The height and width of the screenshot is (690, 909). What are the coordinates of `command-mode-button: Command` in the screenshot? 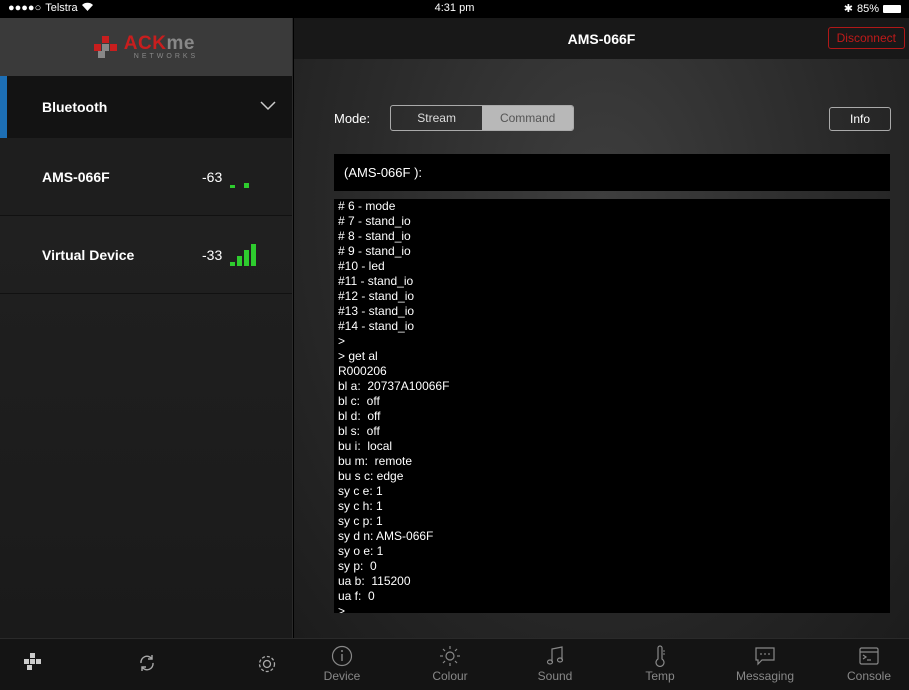 It's located at (528, 118).